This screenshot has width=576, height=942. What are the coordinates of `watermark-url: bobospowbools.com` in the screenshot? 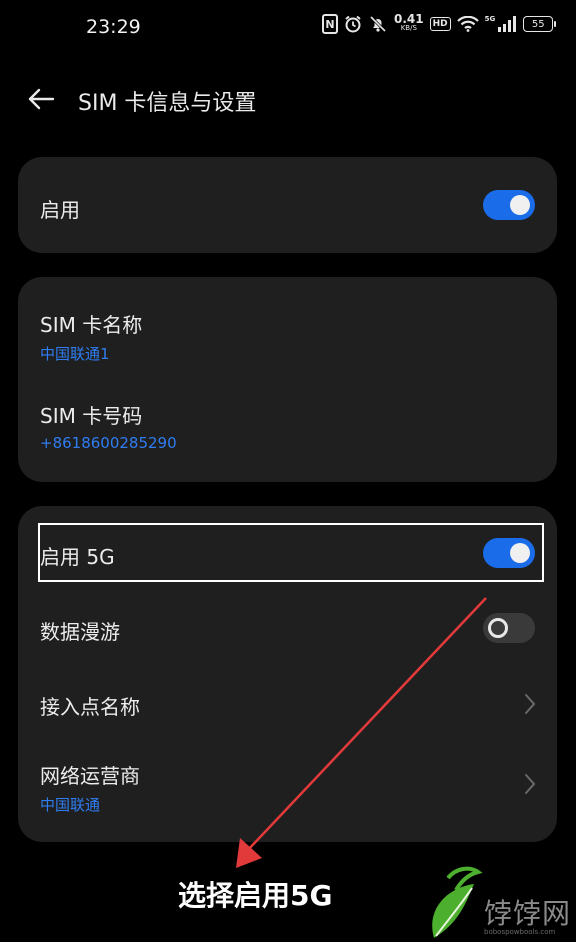 It's located at (520, 932).